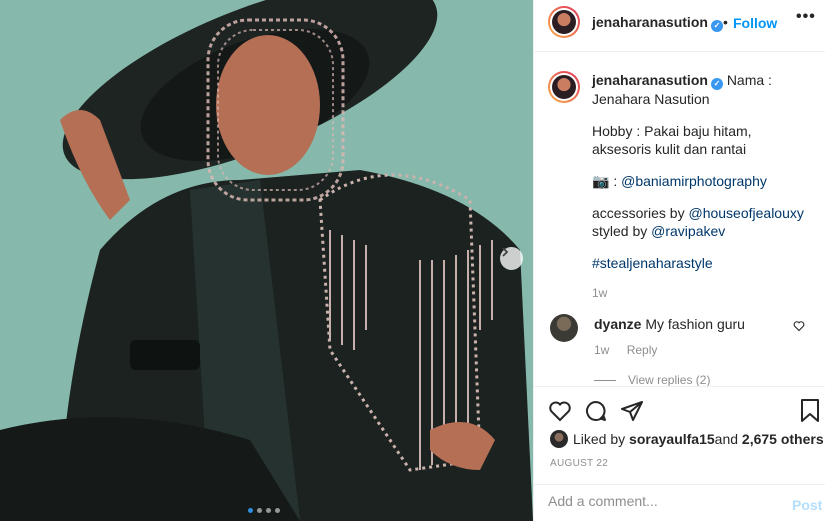 This screenshot has height=521, width=825. Describe the element at coordinates (579, 463) in the screenshot. I see `post-date: AUGUST 22` at that location.